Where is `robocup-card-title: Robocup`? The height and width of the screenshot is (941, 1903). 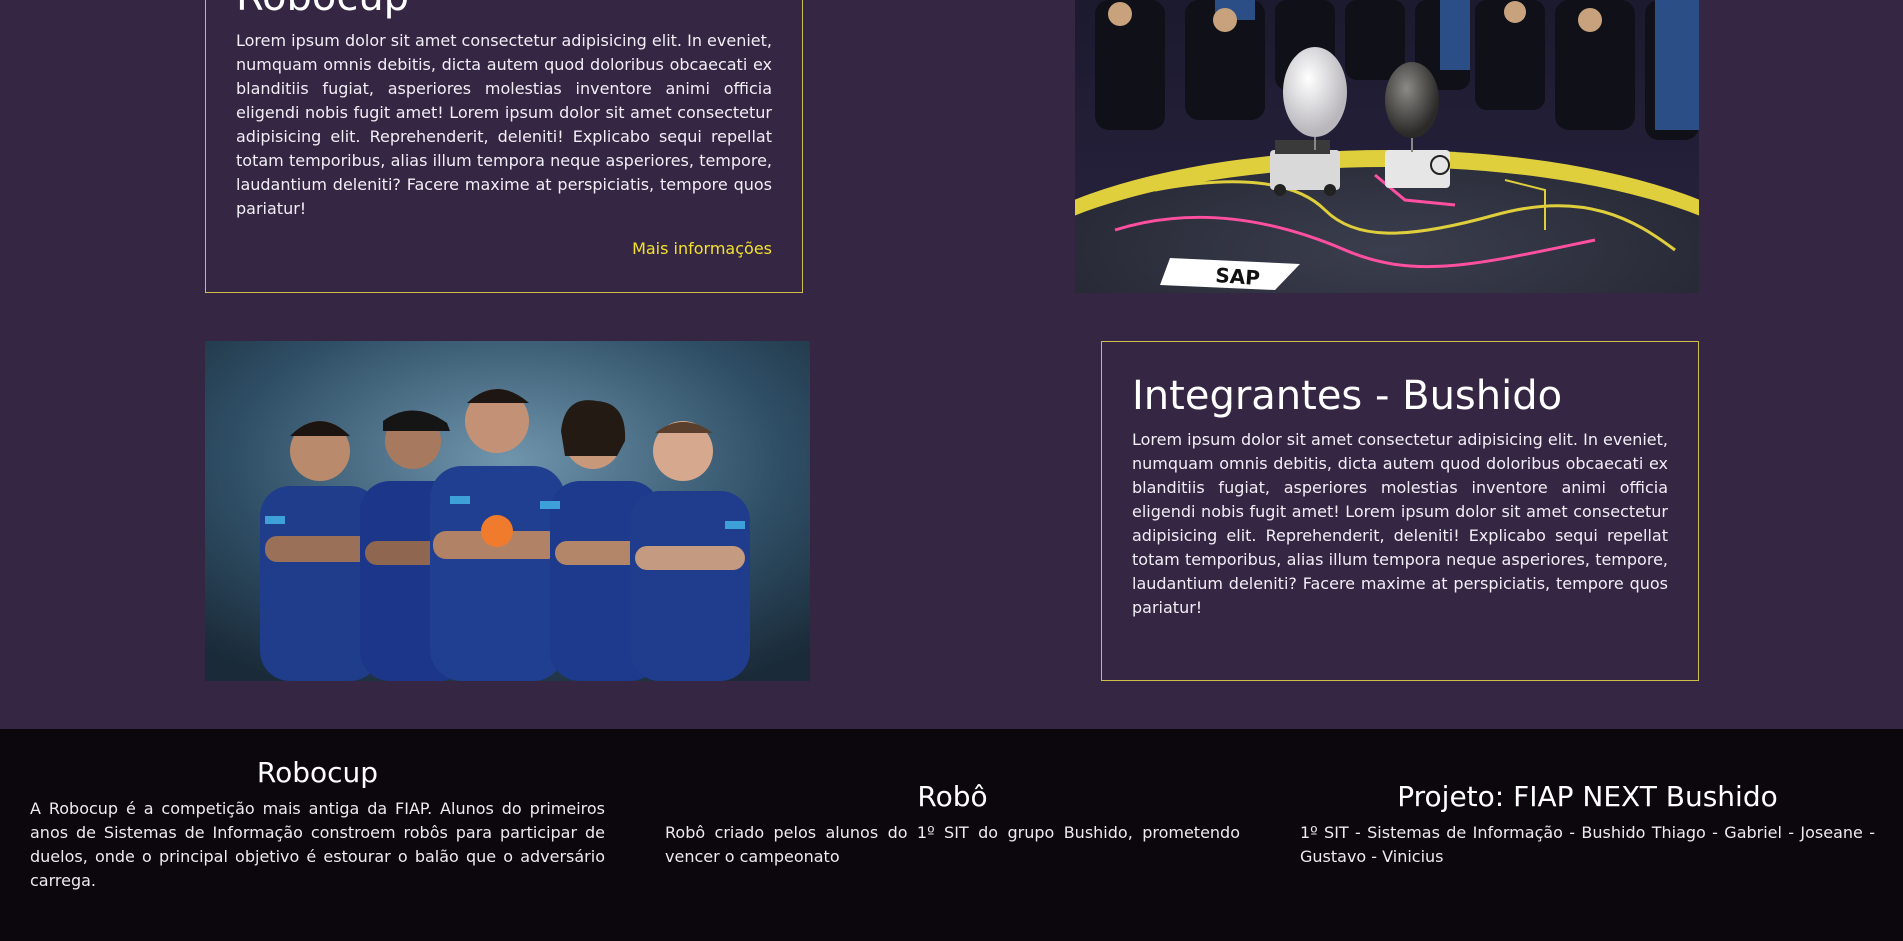
robocup-card-title: Robocup is located at coordinates (504, 9).